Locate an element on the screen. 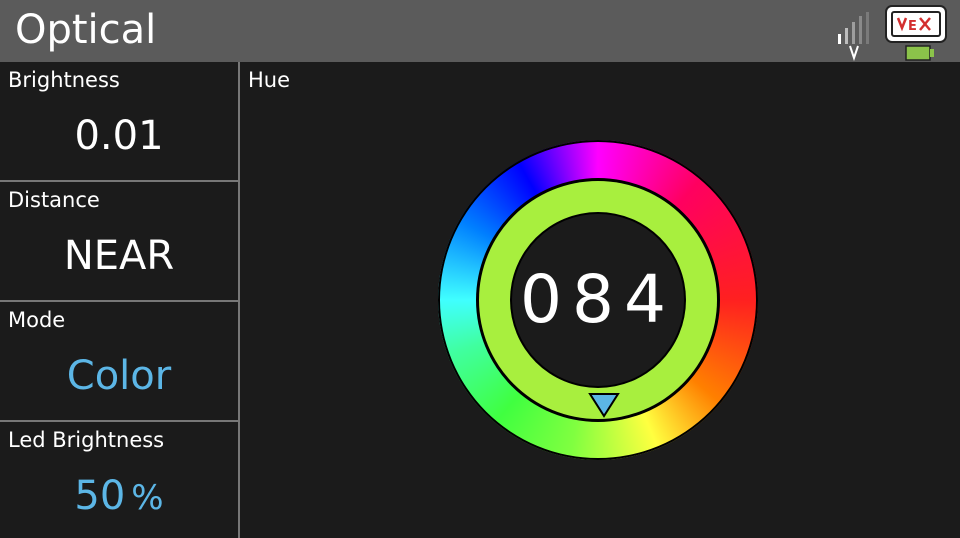 The height and width of the screenshot is (538, 960). led-brightness-unit: % is located at coordinates (147, 498).